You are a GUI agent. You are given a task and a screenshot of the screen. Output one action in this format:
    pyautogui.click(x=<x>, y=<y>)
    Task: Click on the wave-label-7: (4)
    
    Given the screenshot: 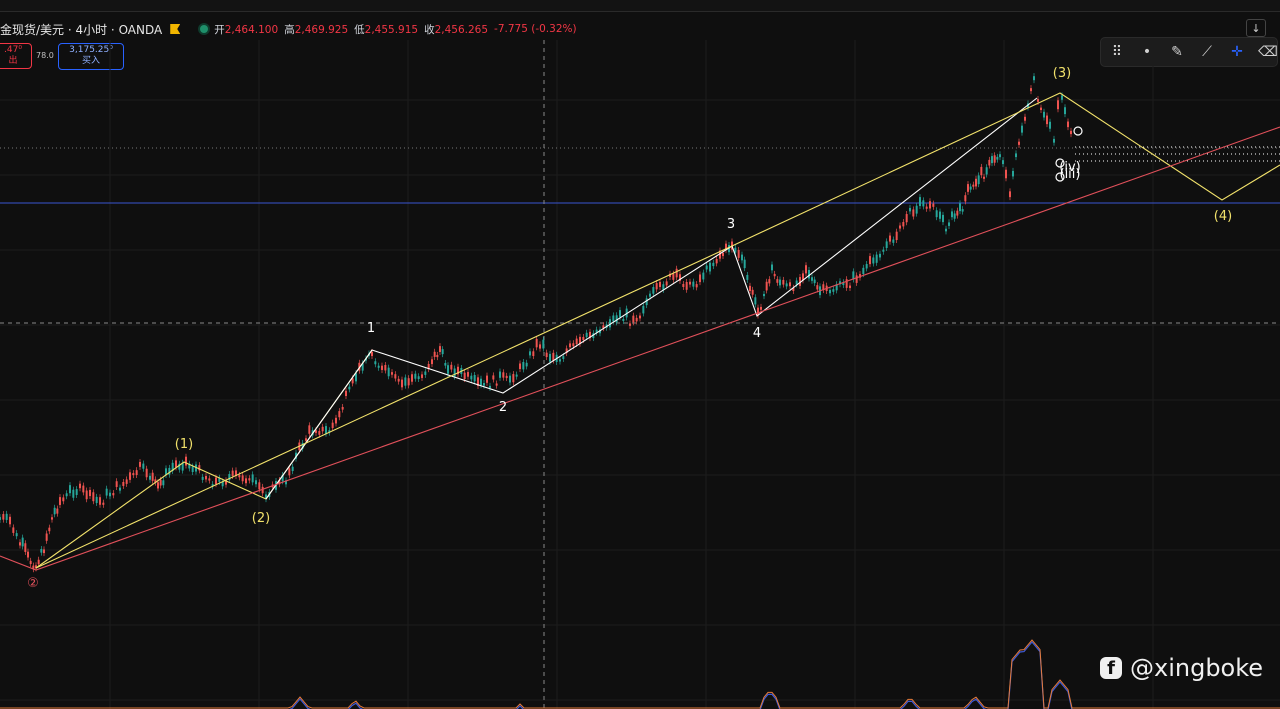 What is the action you would take?
    pyautogui.click(x=1223, y=216)
    